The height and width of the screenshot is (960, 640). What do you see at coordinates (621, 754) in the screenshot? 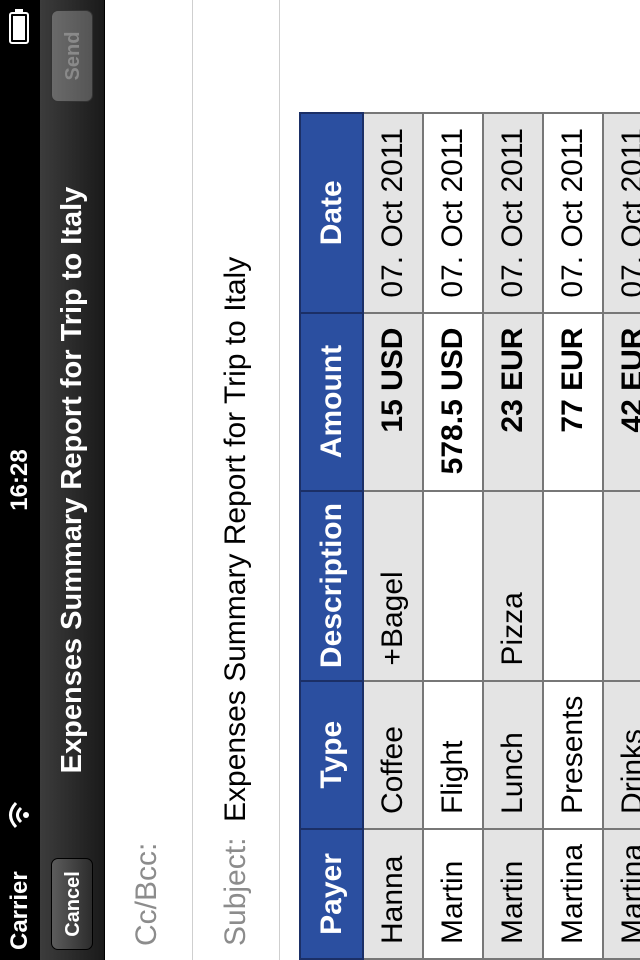
I see `cell-type: Drinks` at bounding box center [621, 754].